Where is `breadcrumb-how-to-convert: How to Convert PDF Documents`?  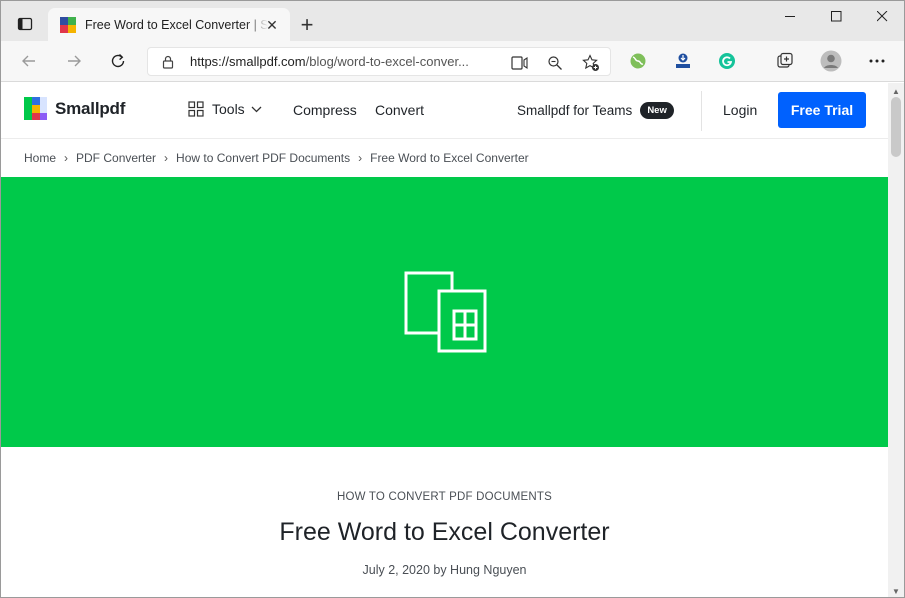 breadcrumb-how-to-convert: How to Convert PDF Documents is located at coordinates (263, 158).